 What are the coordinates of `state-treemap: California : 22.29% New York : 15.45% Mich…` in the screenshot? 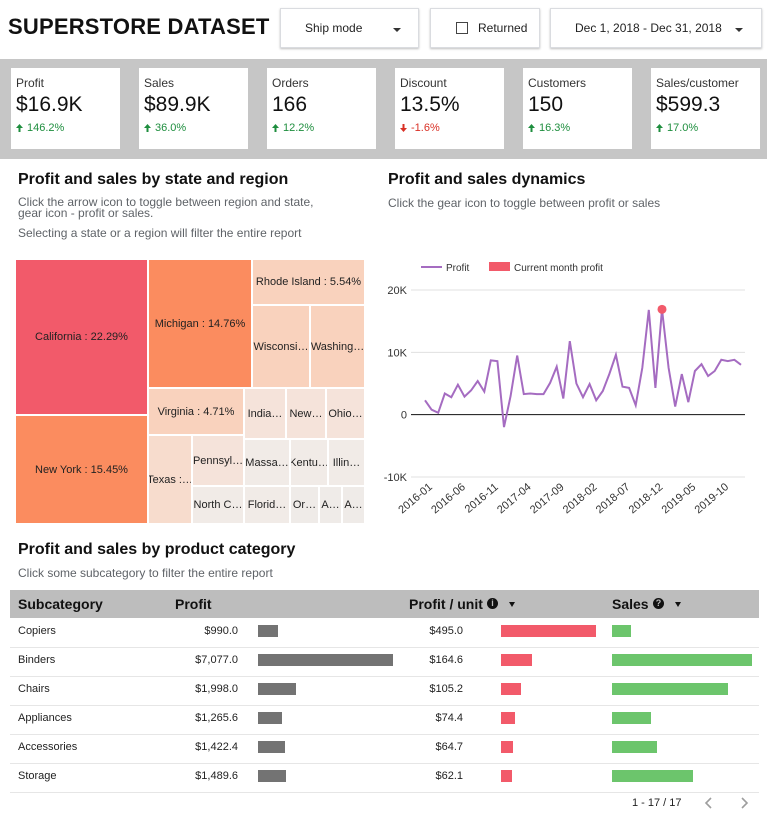 It's located at (190, 391).